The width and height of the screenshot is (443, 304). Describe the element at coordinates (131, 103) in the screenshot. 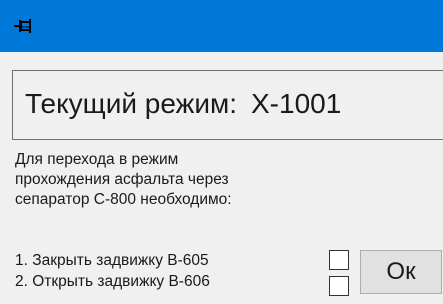

I see `current-mode-label: Текущий режим:` at that location.